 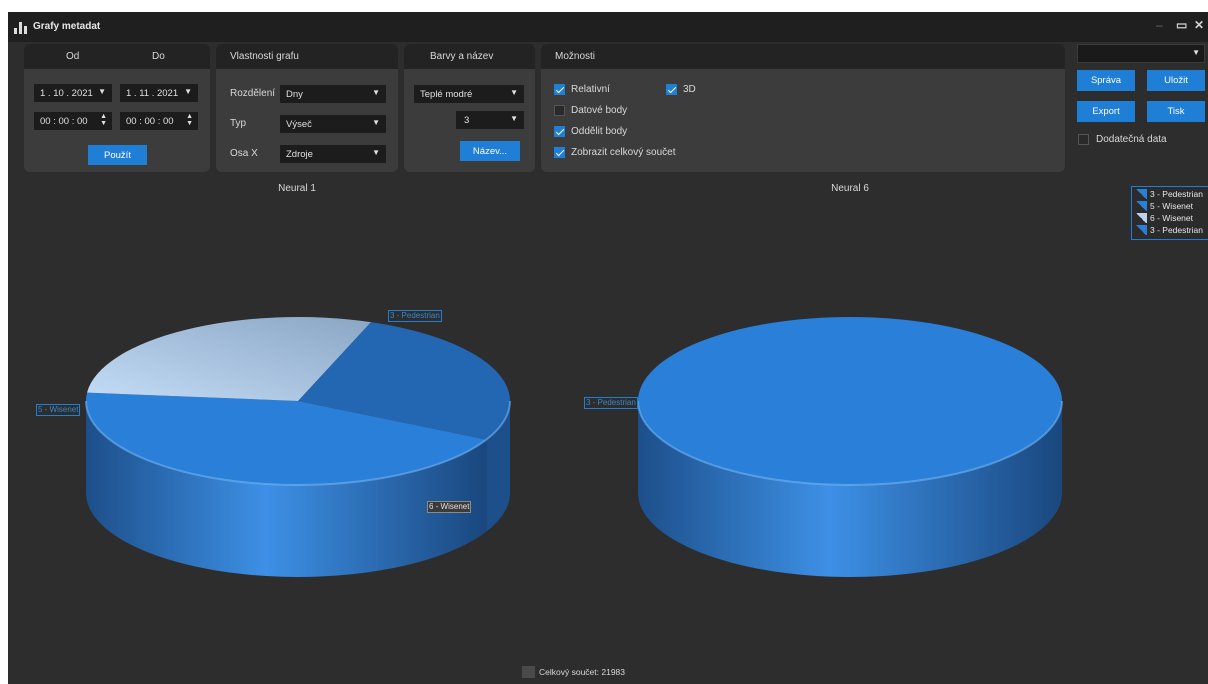 What do you see at coordinates (582, 672) in the screenshot?
I see `total-label: Celkový součet: 21983` at bounding box center [582, 672].